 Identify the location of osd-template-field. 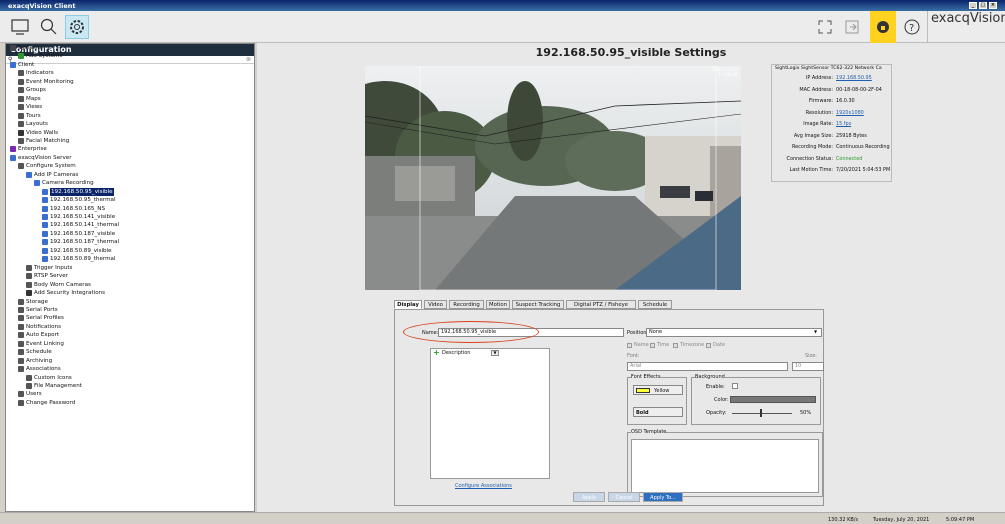
(725, 466).